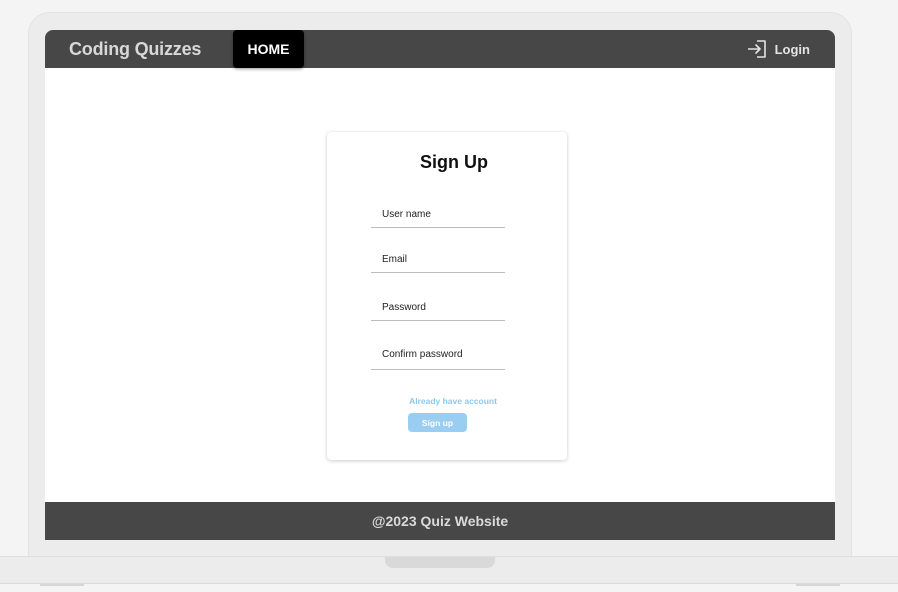 The height and width of the screenshot is (592, 898). I want to click on footer-text: @2023 Quiz Website, so click(440, 521).